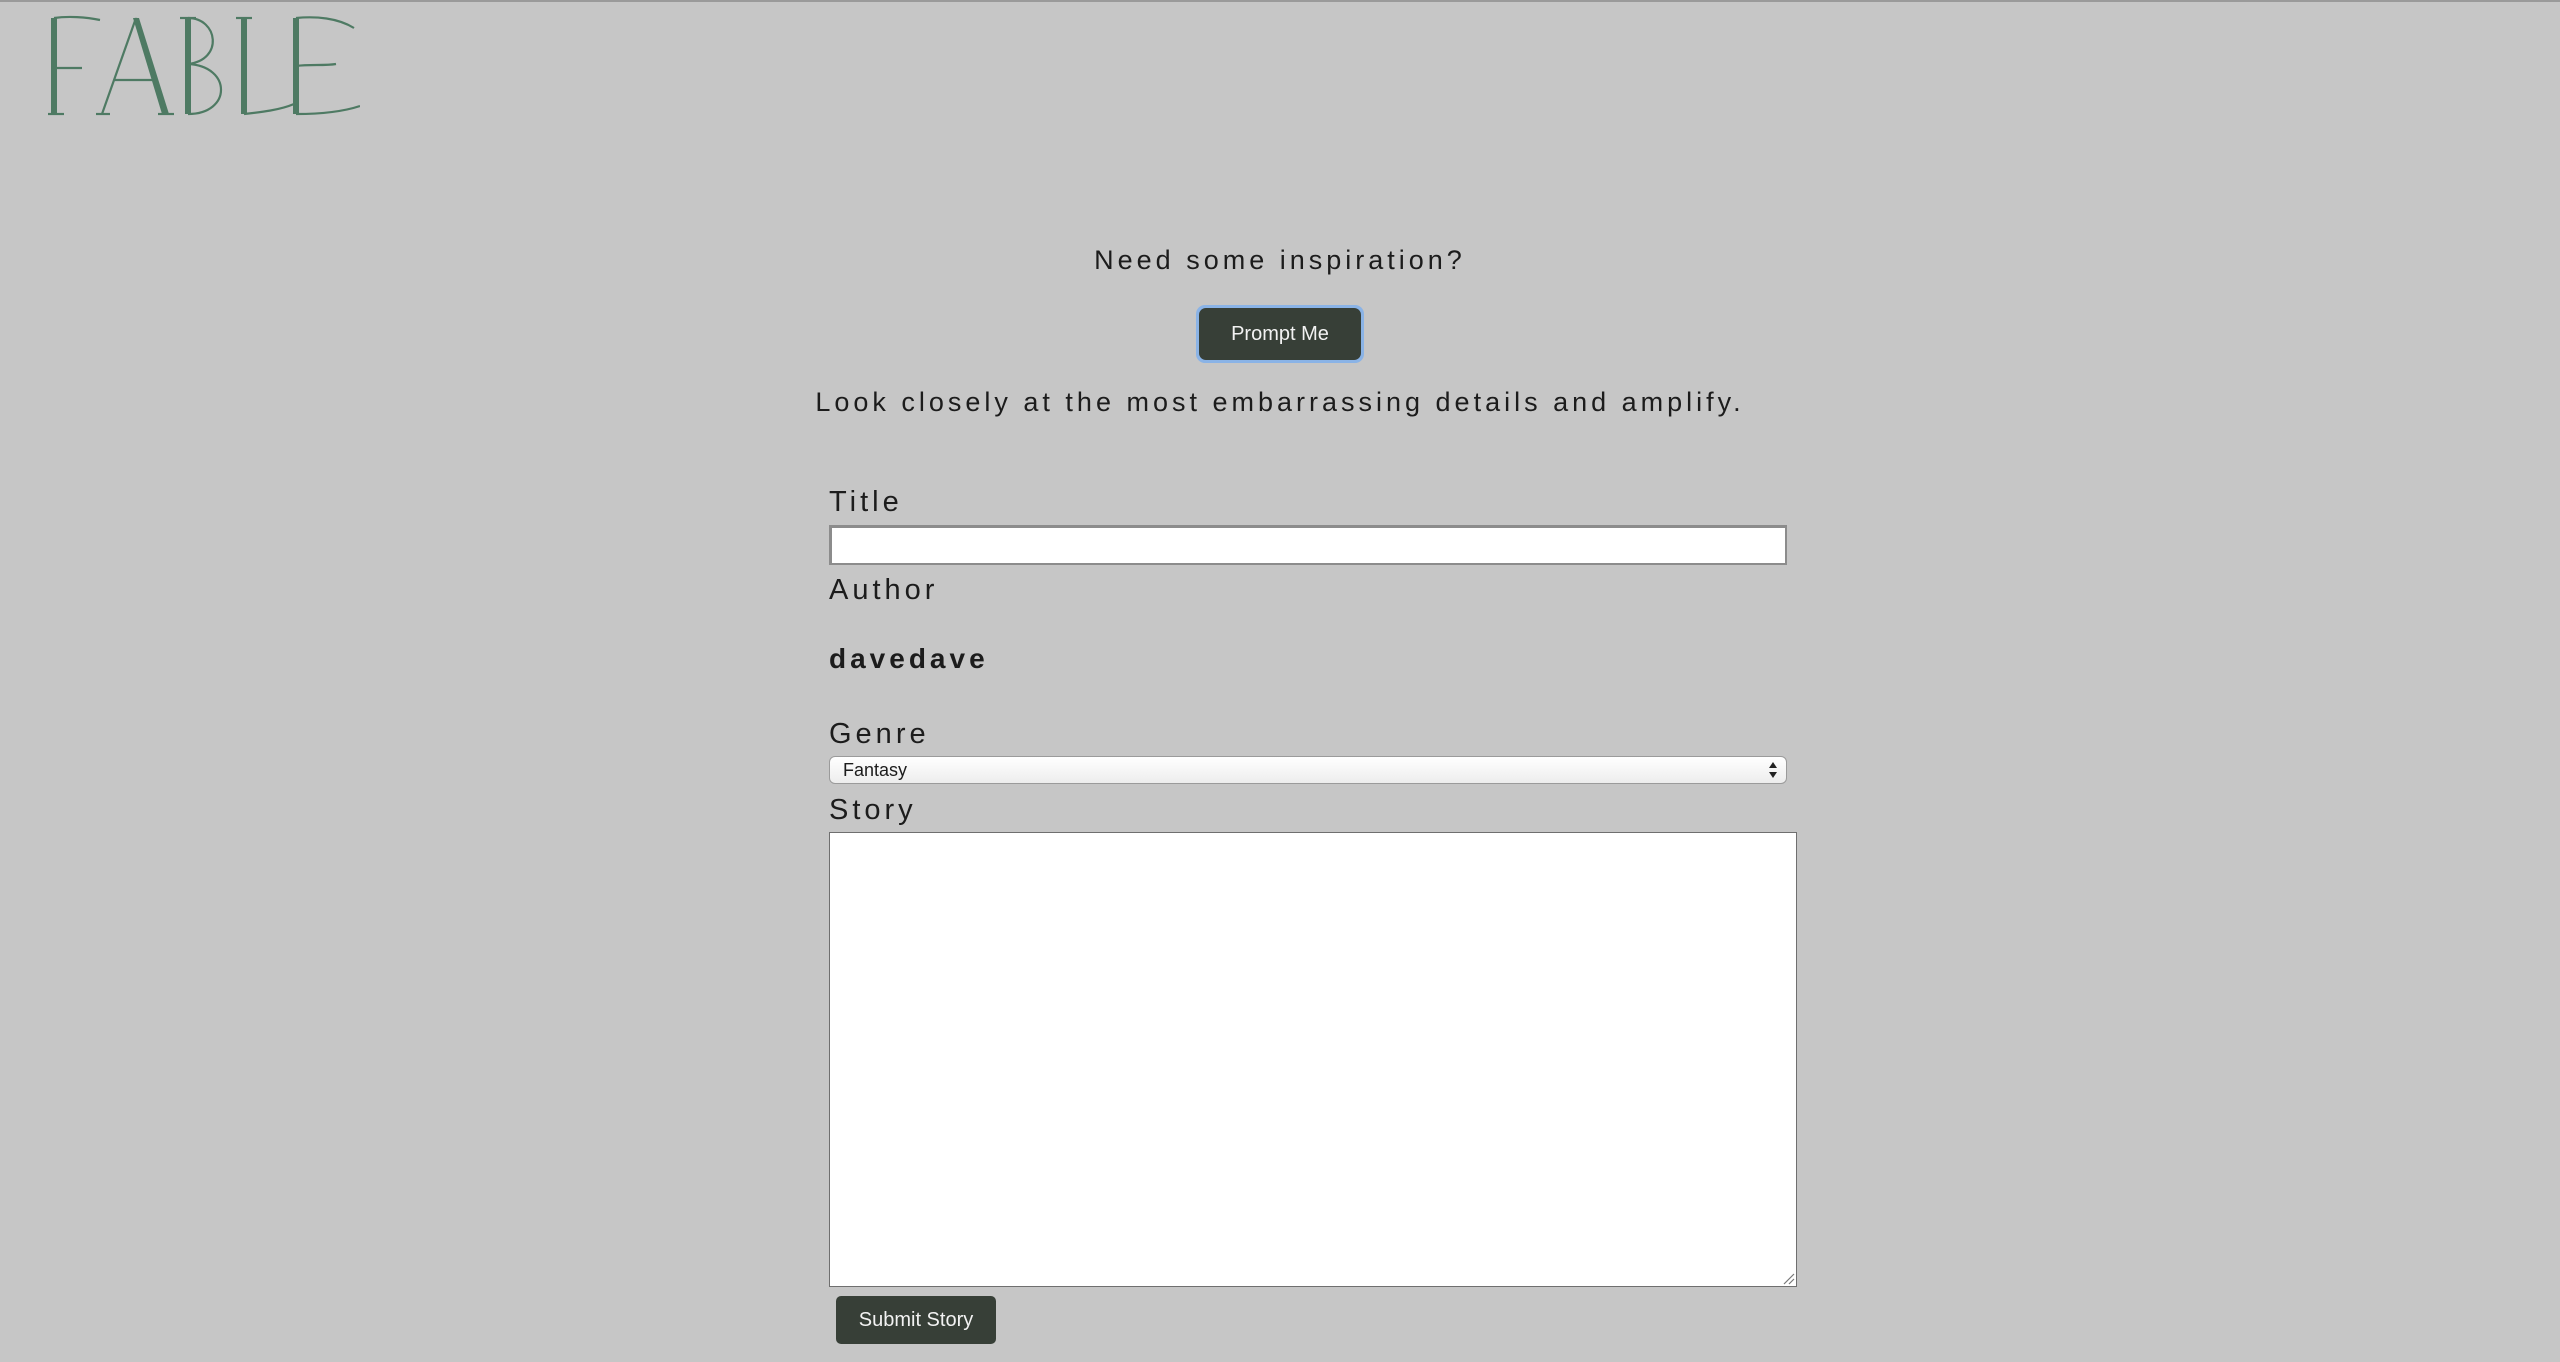 The width and height of the screenshot is (2560, 1362). I want to click on fable-logo-mark, so click(204, 65).